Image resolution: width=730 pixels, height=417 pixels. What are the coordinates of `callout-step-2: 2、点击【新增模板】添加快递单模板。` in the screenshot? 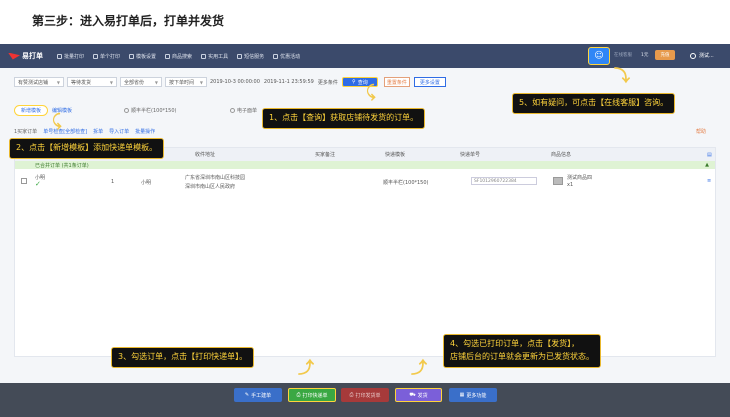 It's located at (87, 148).